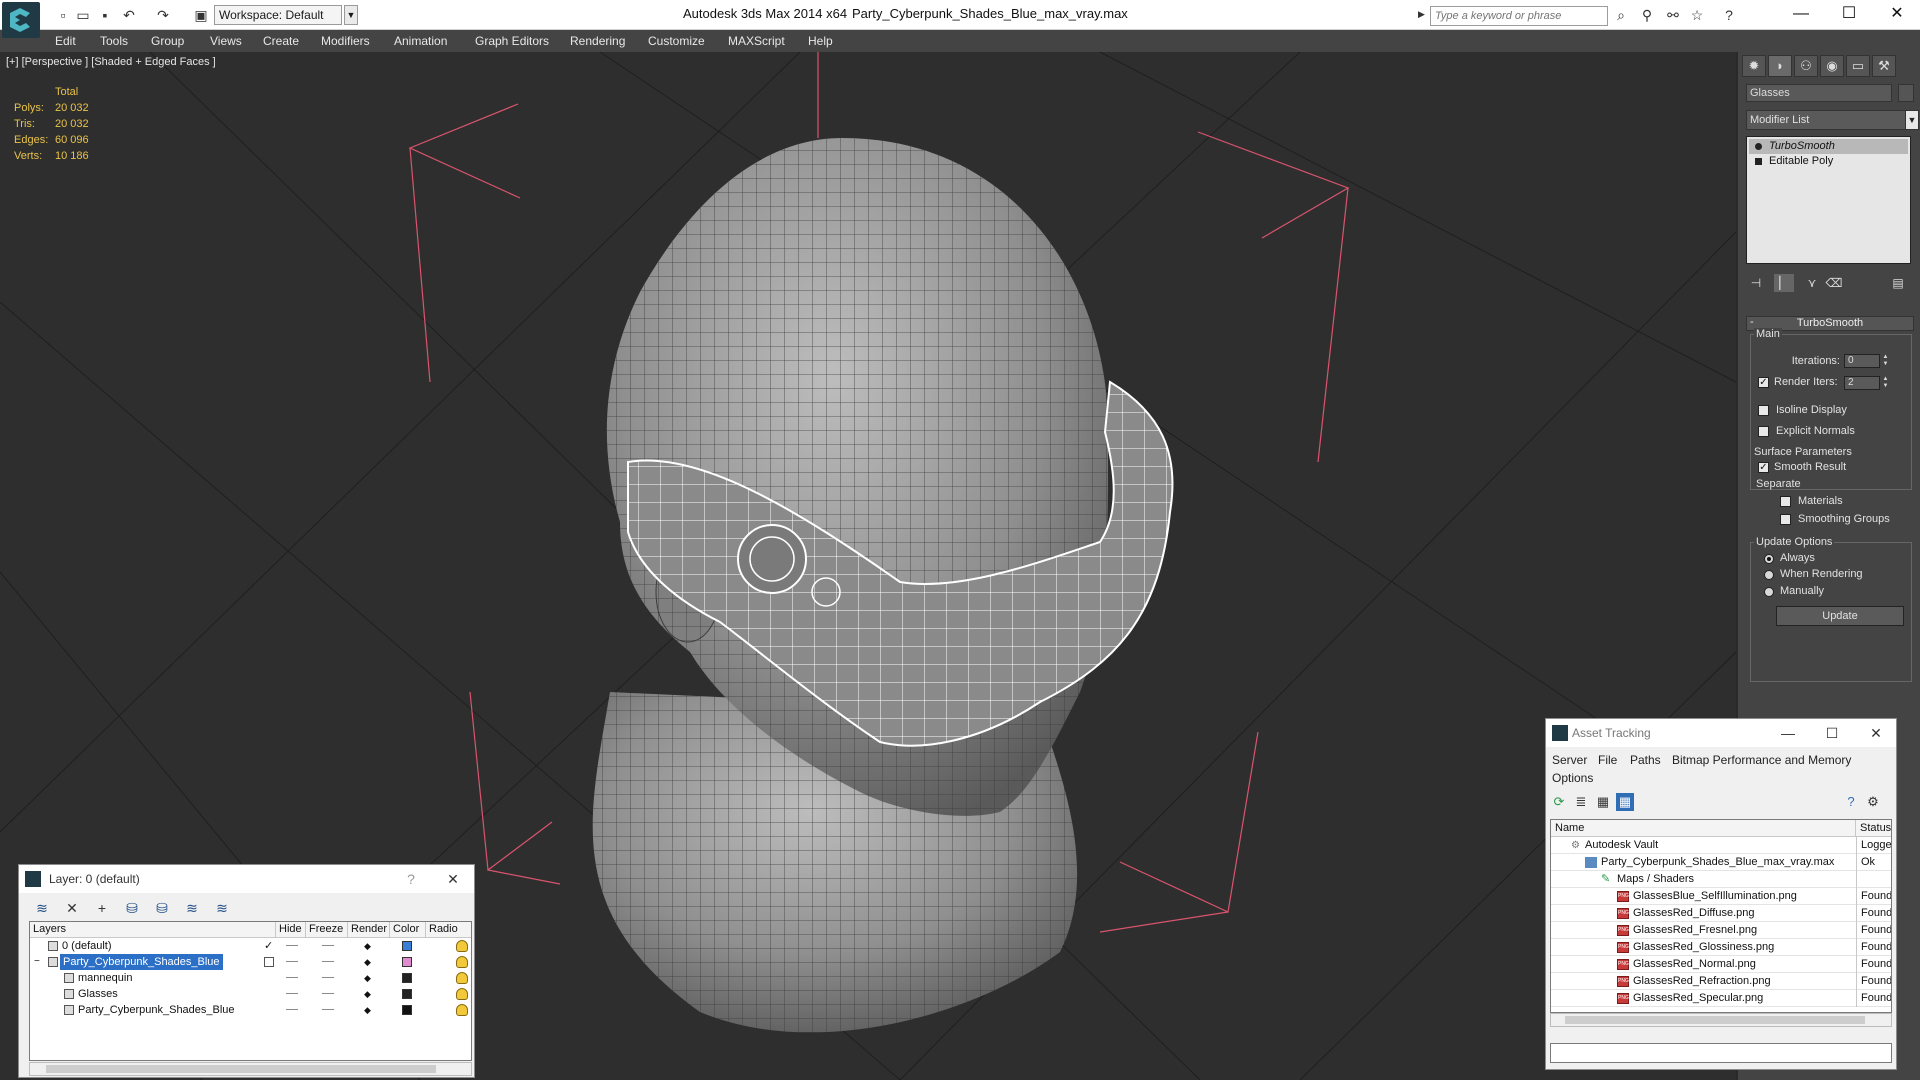  I want to click on stack-item-turbosmooth: TurboSmooth, so click(1828, 146).